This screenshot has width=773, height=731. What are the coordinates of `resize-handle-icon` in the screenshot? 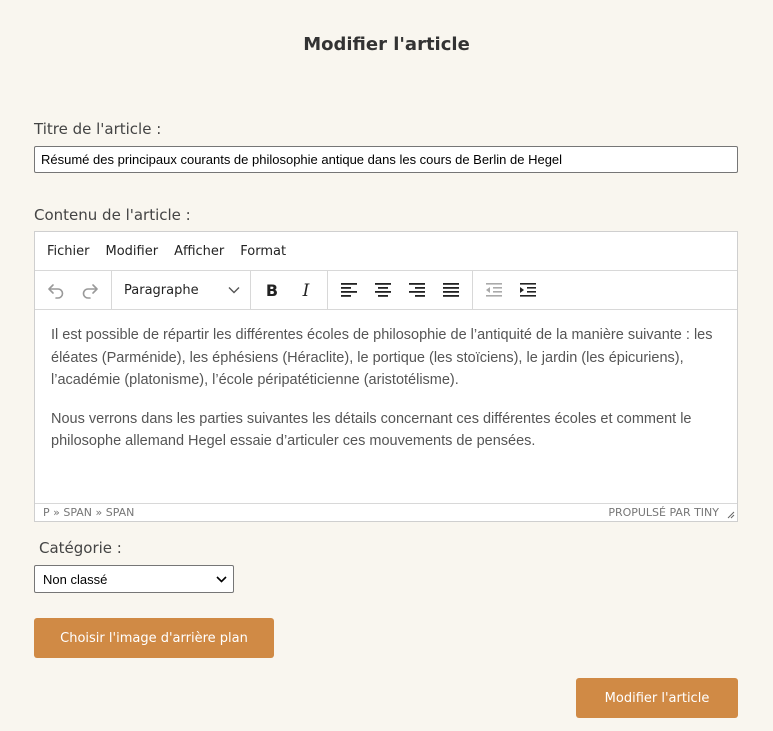 It's located at (731, 515).